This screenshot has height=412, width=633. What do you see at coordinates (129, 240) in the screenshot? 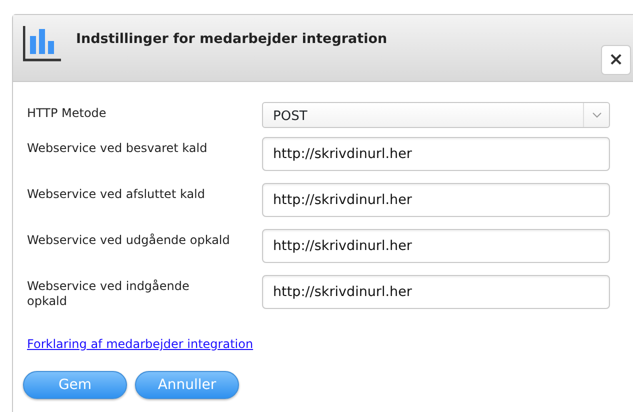
I see `field-label: Webservice ved udgående opkald` at bounding box center [129, 240].